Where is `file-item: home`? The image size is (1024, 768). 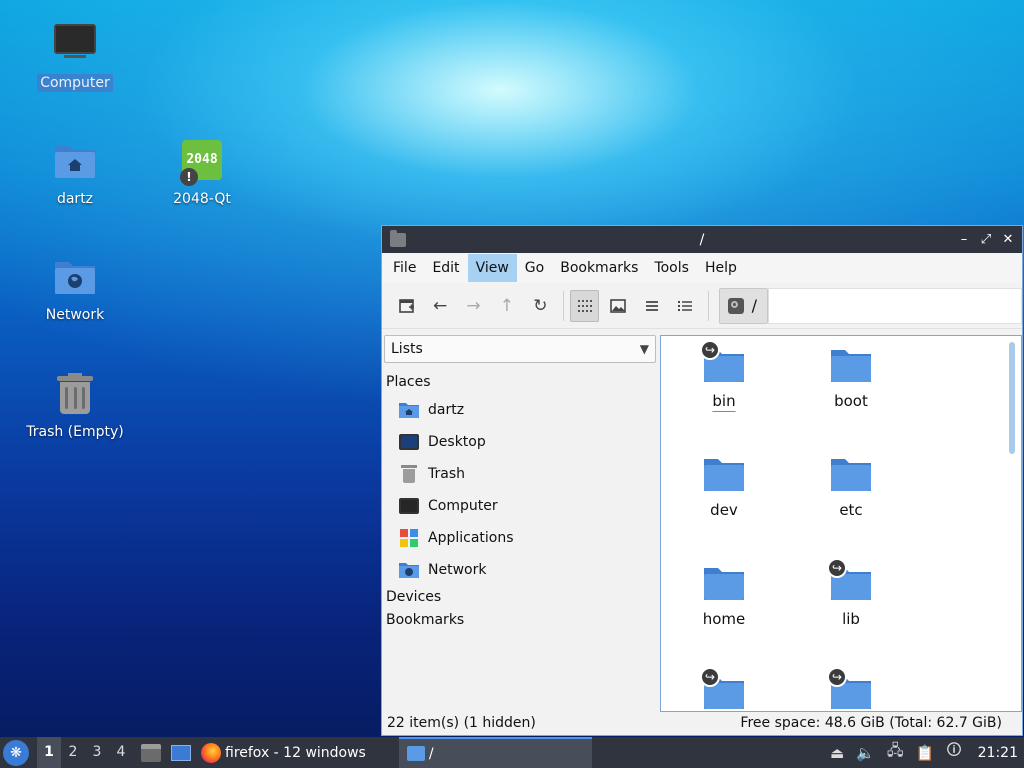 file-item: home is located at coordinates (724, 595).